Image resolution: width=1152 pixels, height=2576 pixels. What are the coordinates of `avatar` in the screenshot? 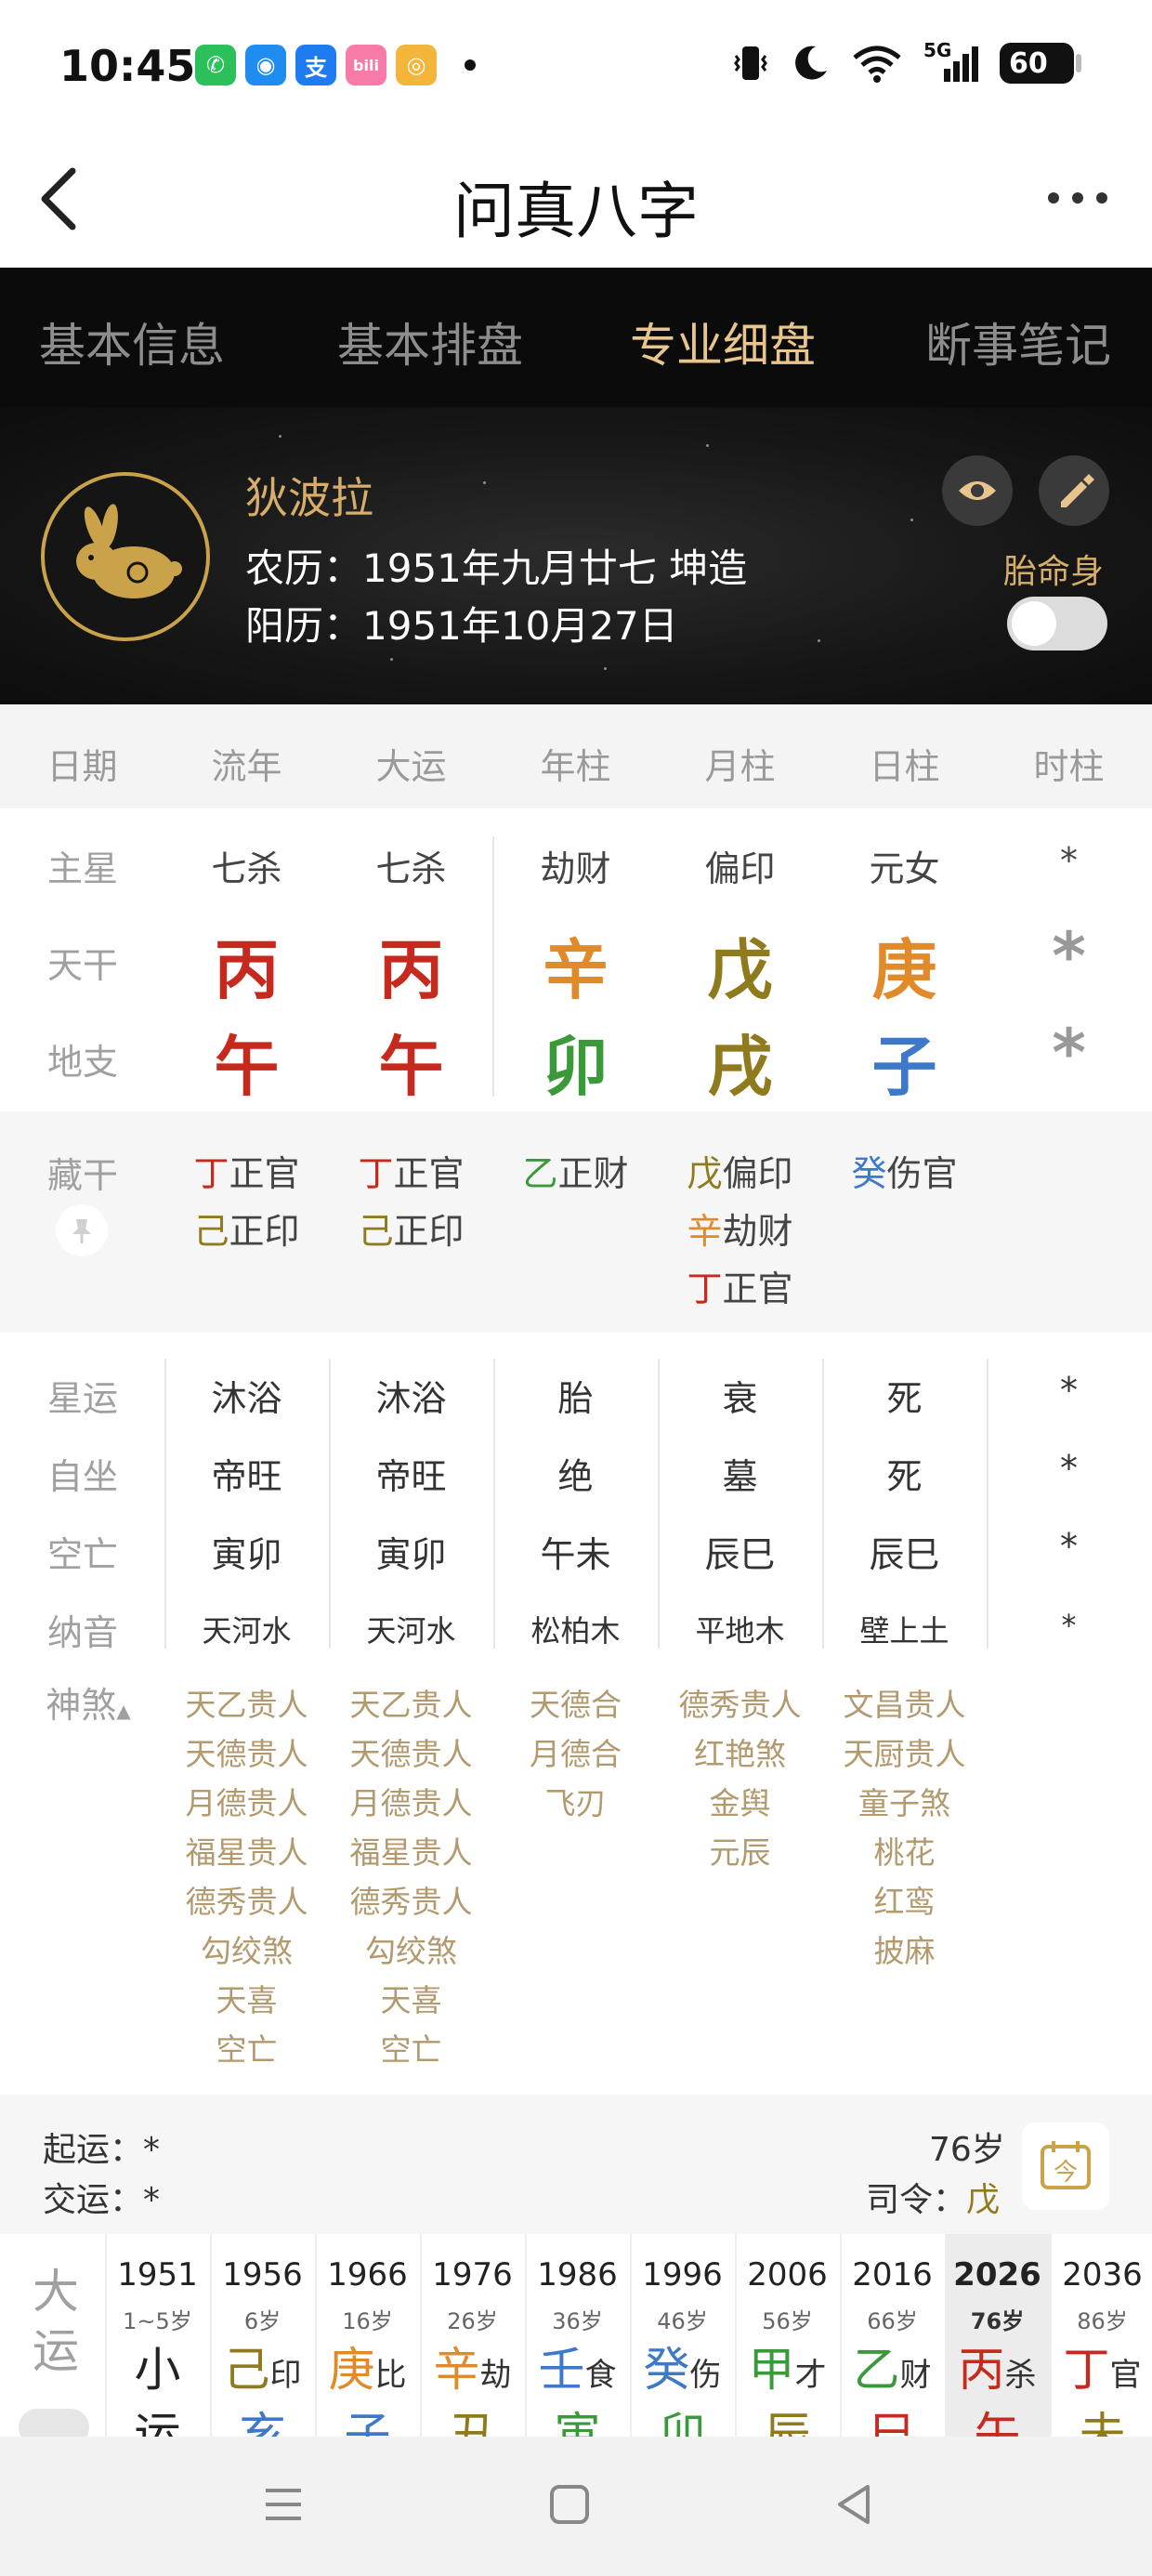 It's located at (125, 556).